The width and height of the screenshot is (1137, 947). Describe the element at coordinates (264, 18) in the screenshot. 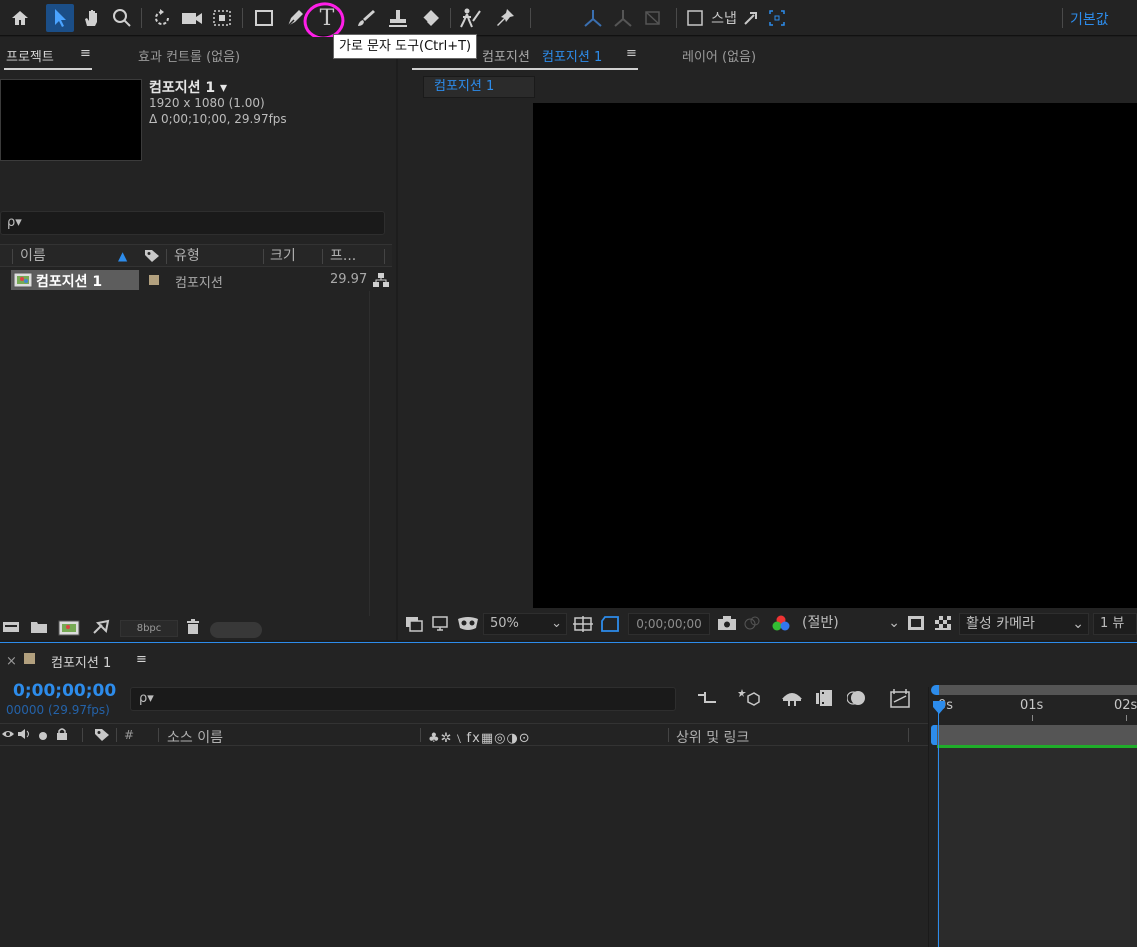

I see `rectangle-tool-icon` at that location.